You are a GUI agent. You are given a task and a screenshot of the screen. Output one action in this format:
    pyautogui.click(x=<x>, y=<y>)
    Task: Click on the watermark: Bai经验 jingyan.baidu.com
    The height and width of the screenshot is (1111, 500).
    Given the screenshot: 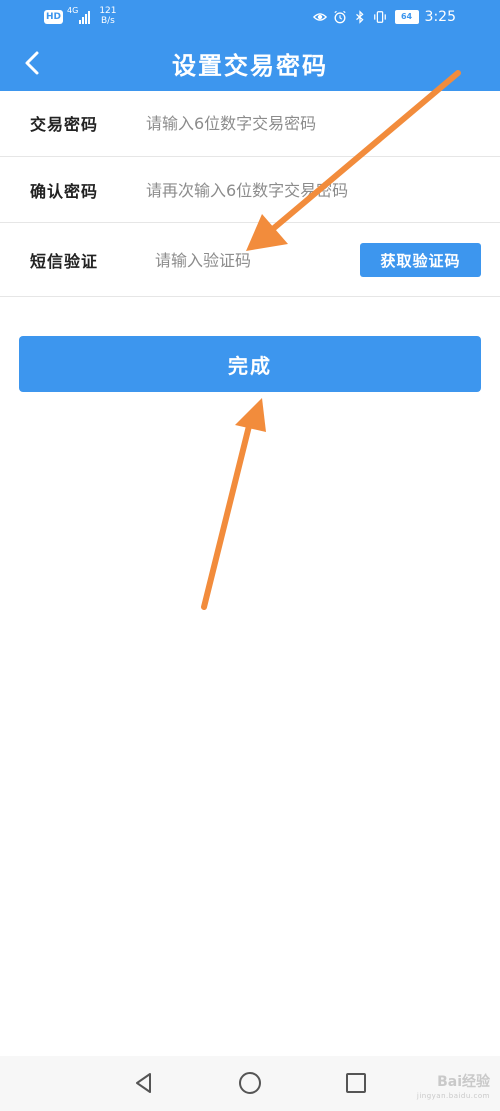 What is the action you would take?
    pyautogui.click(x=453, y=1089)
    